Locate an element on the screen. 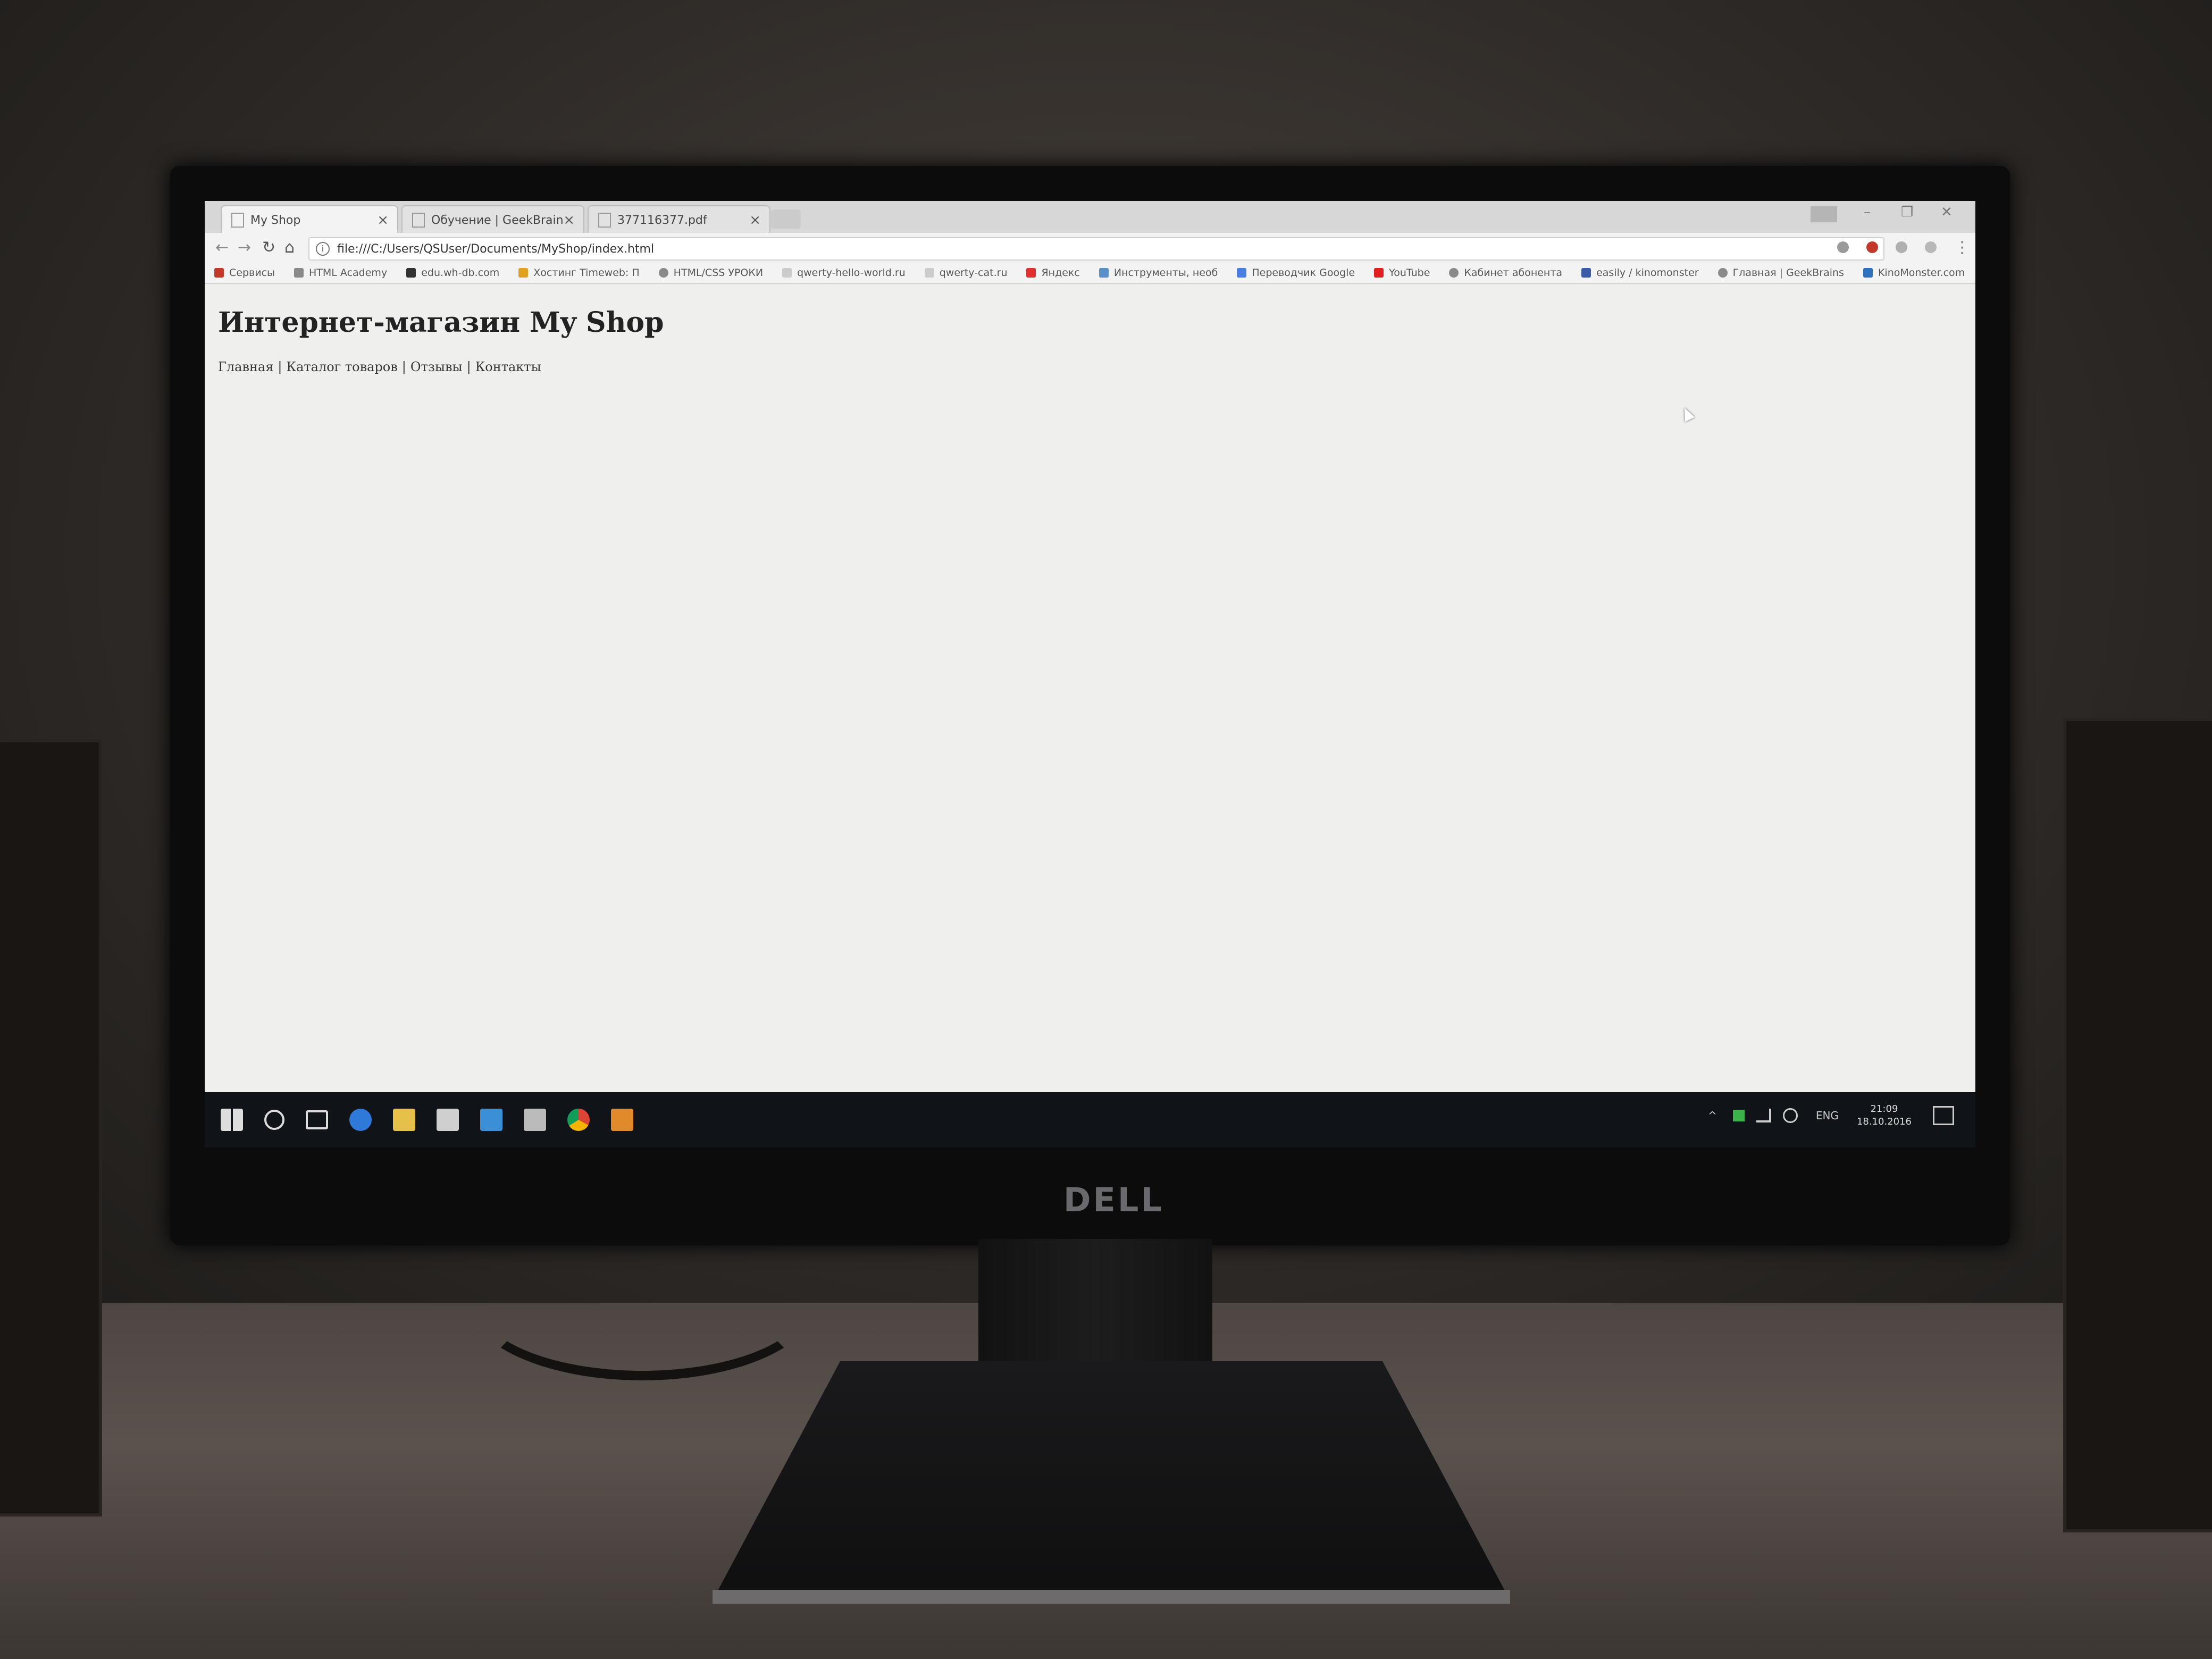 This screenshot has width=2212, height=1659. bookmark-kinomonster-com: KinoMonster.com is located at coordinates (1914, 273).